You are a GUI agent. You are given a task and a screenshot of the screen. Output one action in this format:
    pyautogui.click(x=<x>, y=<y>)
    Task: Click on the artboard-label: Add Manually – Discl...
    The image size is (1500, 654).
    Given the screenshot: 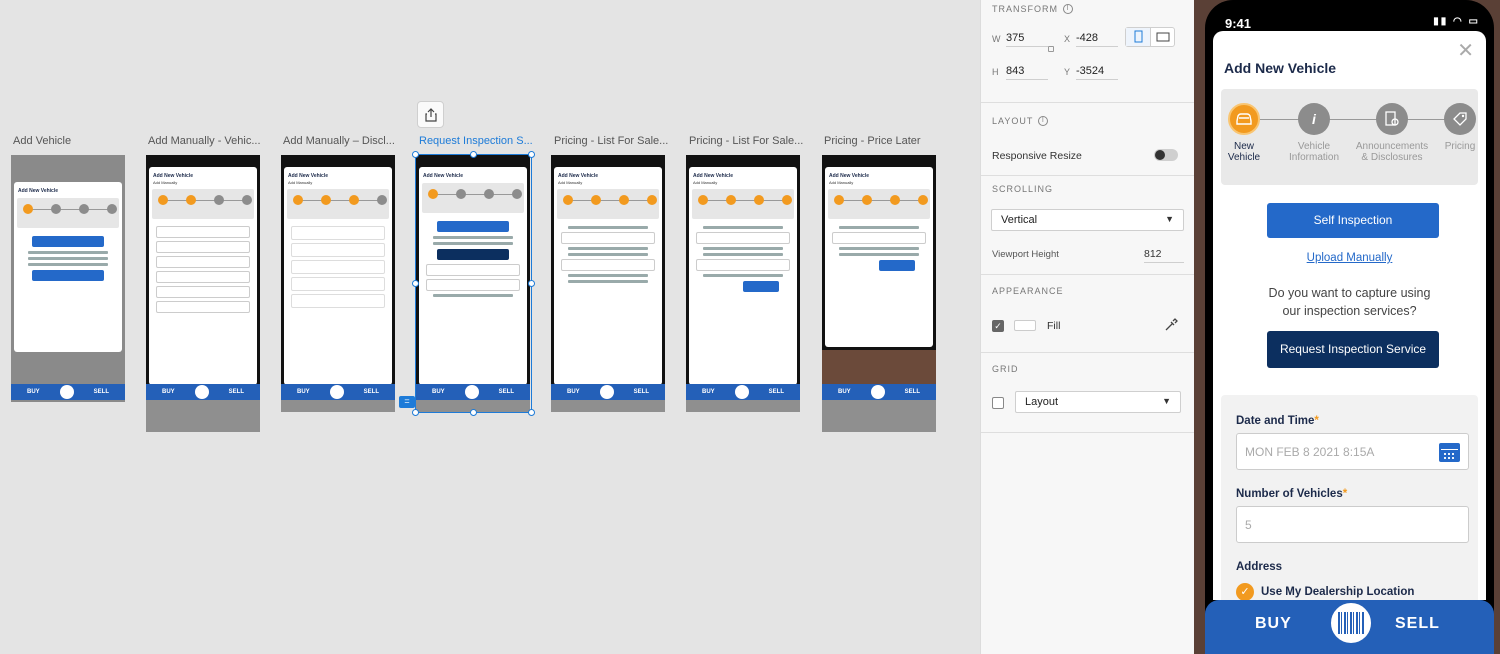 What is the action you would take?
    pyautogui.click(x=342, y=141)
    